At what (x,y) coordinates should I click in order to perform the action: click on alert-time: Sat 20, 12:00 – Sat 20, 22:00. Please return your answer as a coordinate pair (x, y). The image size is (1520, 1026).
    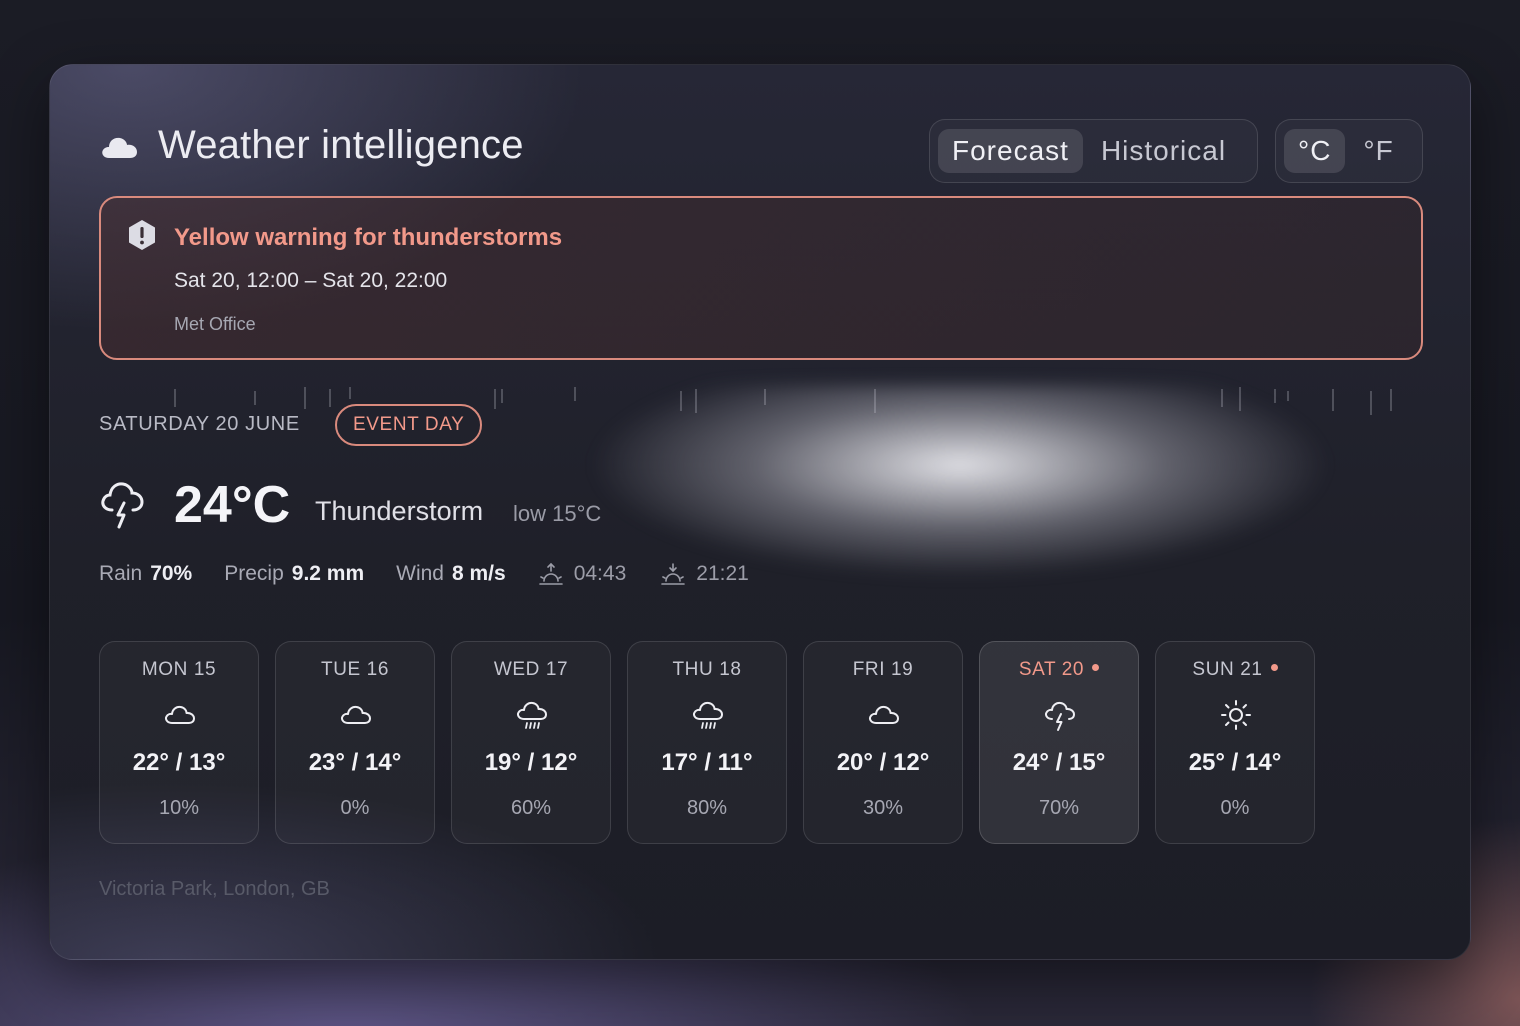
    Looking at the image, I should click on (311, 280).